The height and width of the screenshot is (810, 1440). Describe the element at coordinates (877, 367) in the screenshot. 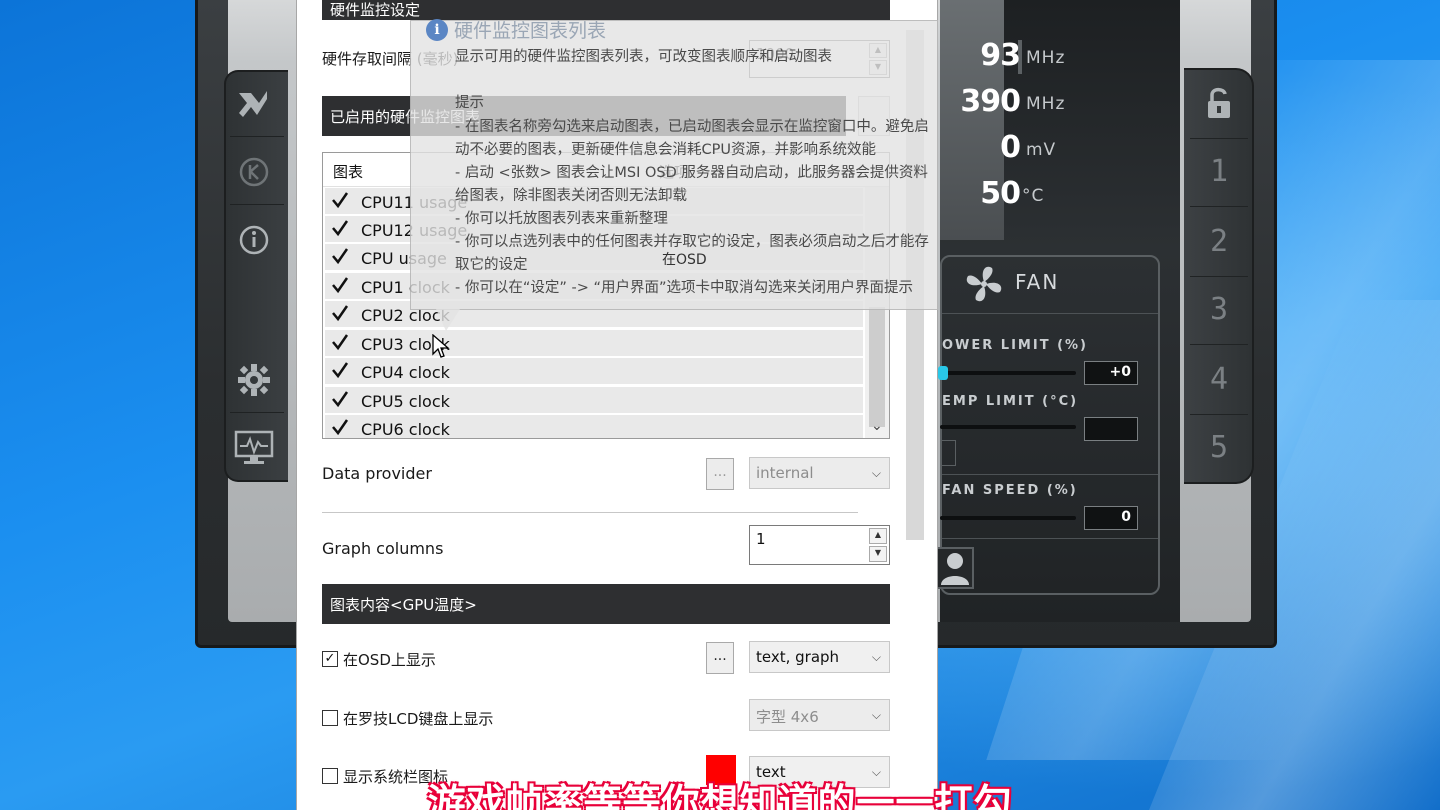

I see `list-scrollbar-thumb` at that location.